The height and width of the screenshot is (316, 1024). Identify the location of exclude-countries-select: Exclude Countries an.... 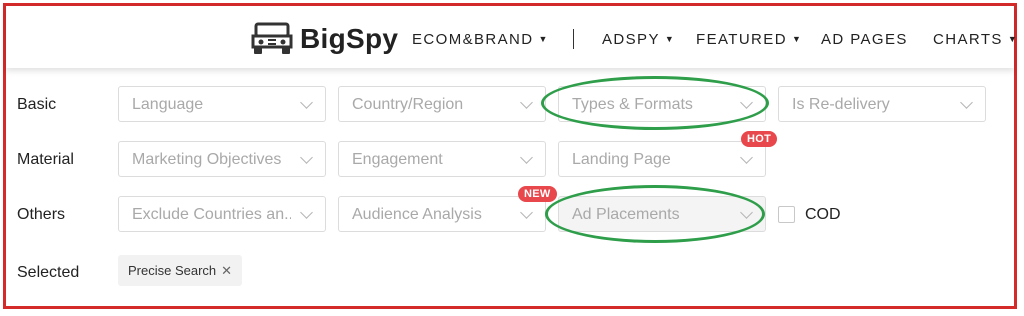
(222, 214).